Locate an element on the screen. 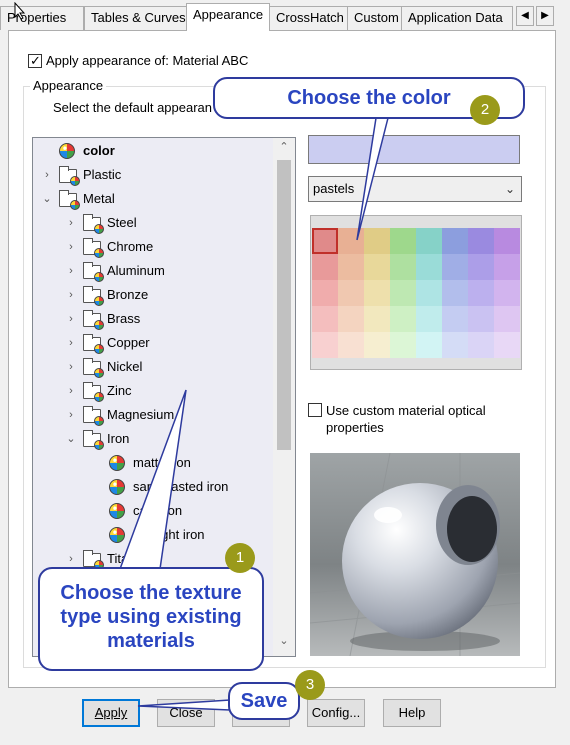 This screenshot has width=570, height=745. arrow-left-icon: ◀ is located at coordinates (525, 15).